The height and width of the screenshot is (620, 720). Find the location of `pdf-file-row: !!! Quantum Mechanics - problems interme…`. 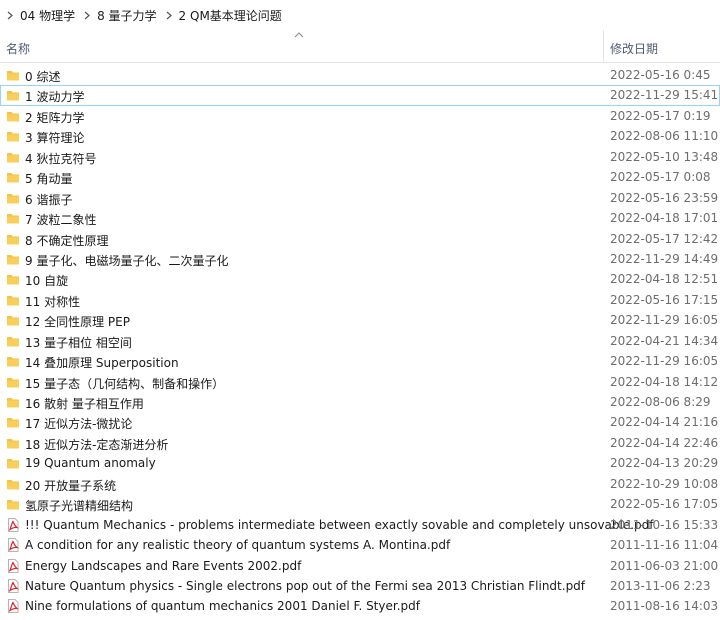

pdf-file-row: !!! Quantum Mechanics - problems interme… is located at coordinates (360, 525).